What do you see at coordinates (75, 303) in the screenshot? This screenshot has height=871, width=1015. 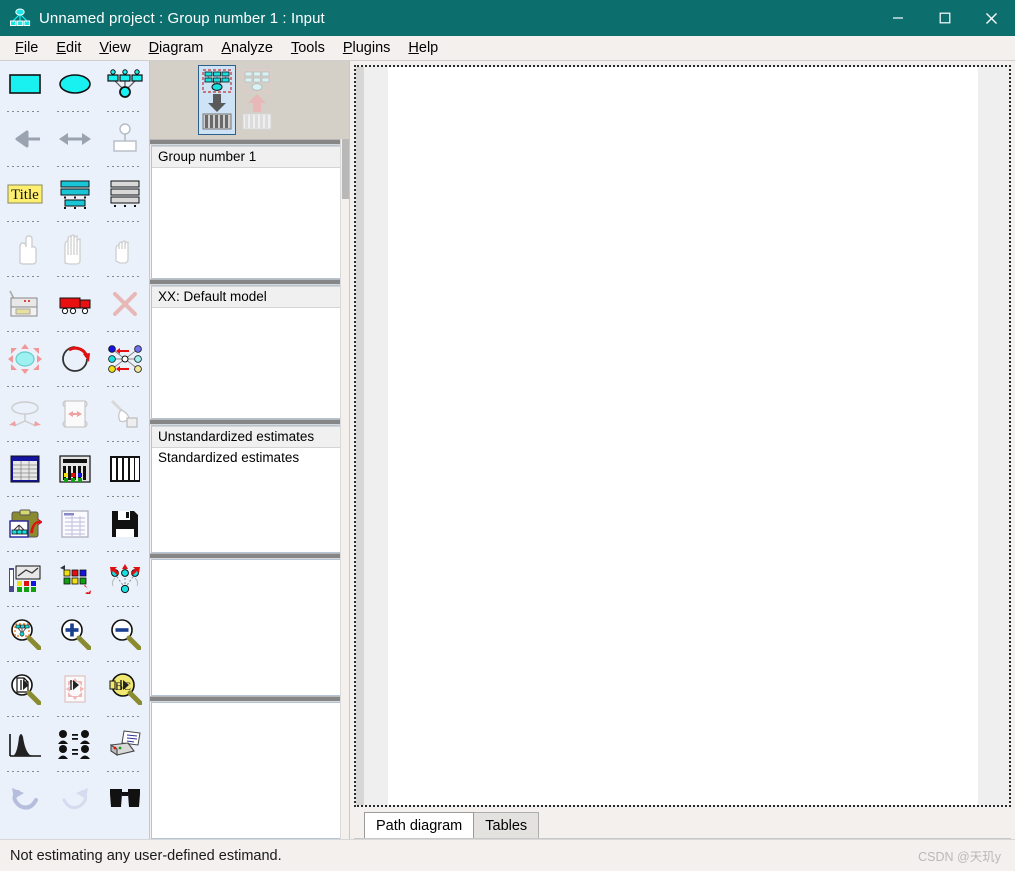 I see `tool-move-object` at bounding box center [75, 303].